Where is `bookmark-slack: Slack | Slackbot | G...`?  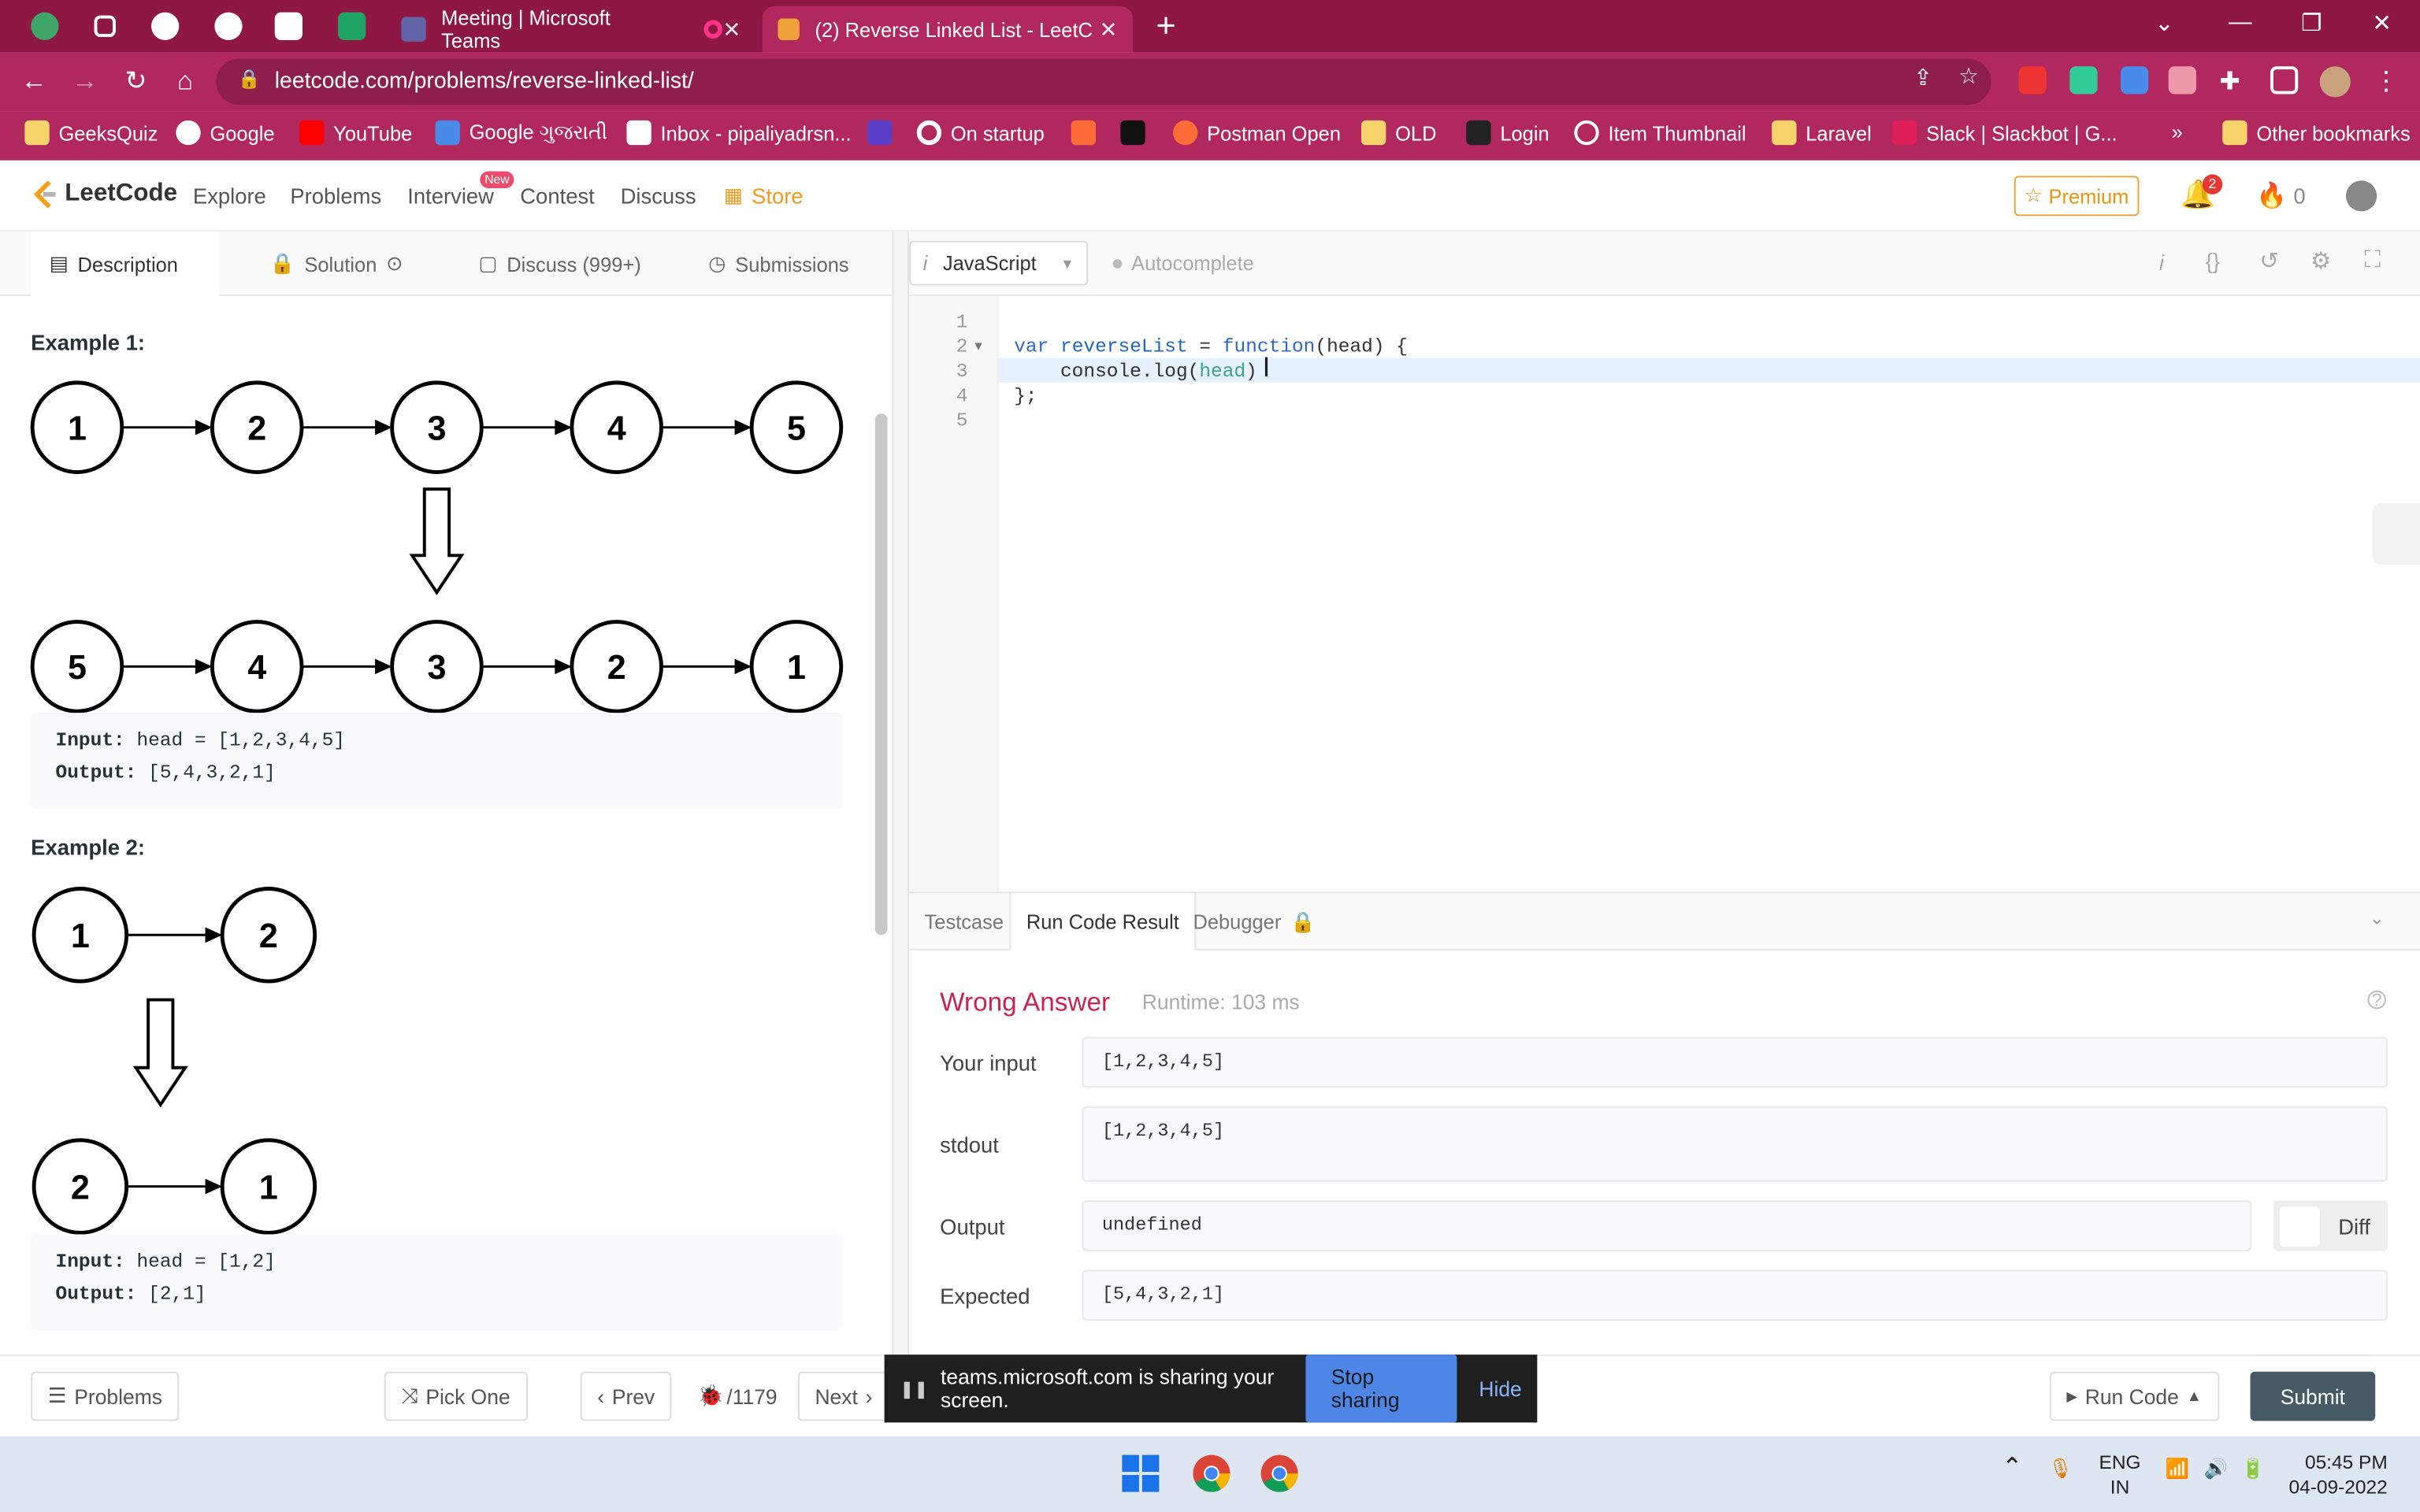 bookmark-slack: Slack | Slackbot | G... is located at coordinates (2004, 133).